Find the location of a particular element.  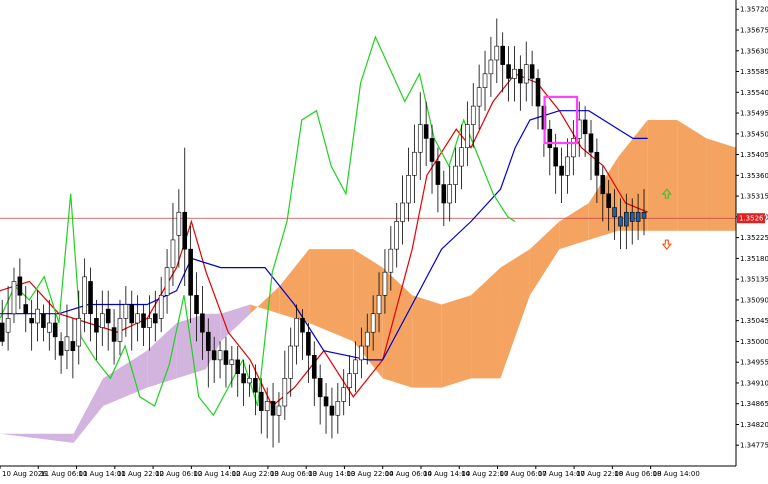

y-tick-label: 1.34820 is located at coordinates (754, 425).